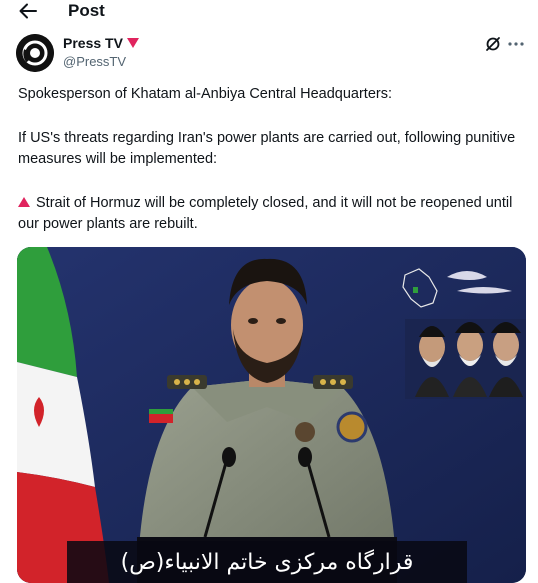  I want to click on grok-icon, so click(493, 44).